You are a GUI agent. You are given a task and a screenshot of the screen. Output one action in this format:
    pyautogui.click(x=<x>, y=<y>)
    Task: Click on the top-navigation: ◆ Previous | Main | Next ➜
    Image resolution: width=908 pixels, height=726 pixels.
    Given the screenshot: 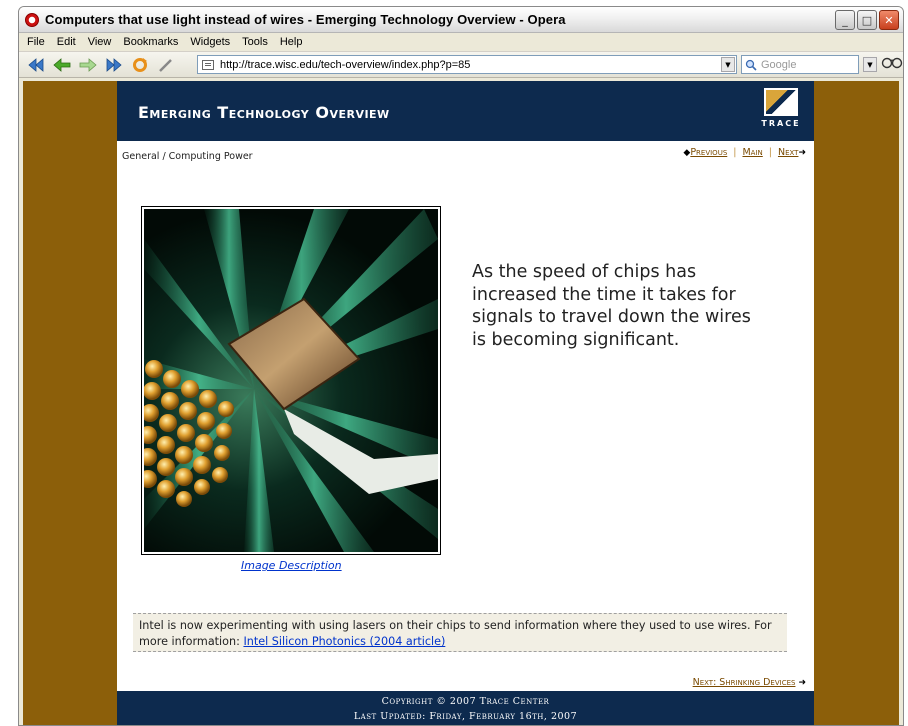 What is the action you would take?
    pyautogui.click(x=744, y=152)
    